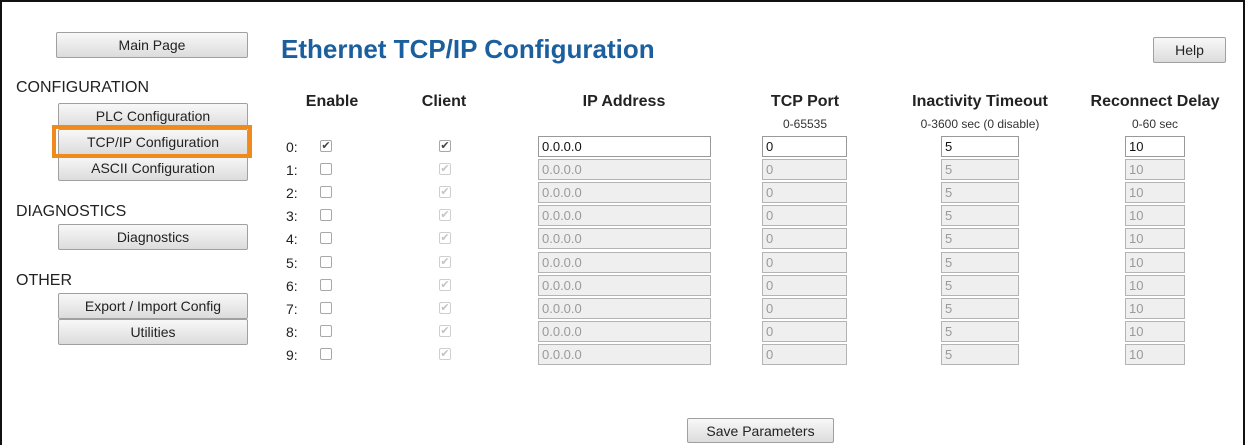 This screenshot has height=448, width=1248. What do you see at coordinates (292, 239) in the screenshot?
I see `row-label: 4:` at bounding box center [292, 239].